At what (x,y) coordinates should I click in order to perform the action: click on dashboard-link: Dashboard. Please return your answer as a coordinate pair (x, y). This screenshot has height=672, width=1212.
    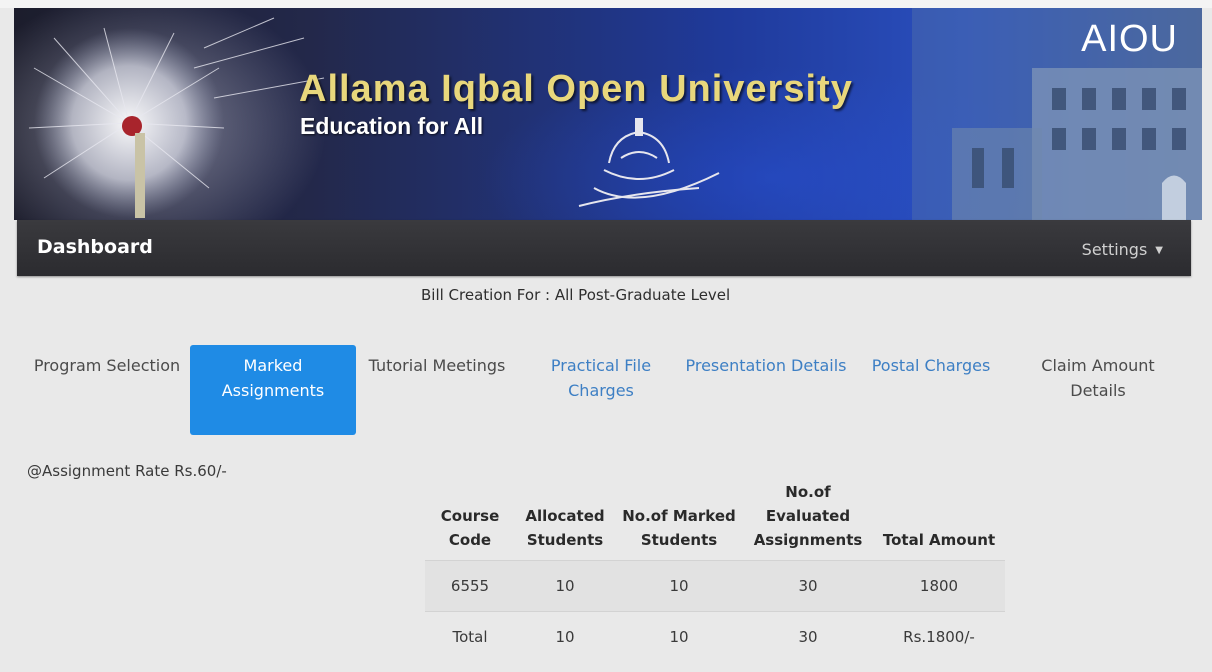
    Looking at the image, I should click on (95, 247).